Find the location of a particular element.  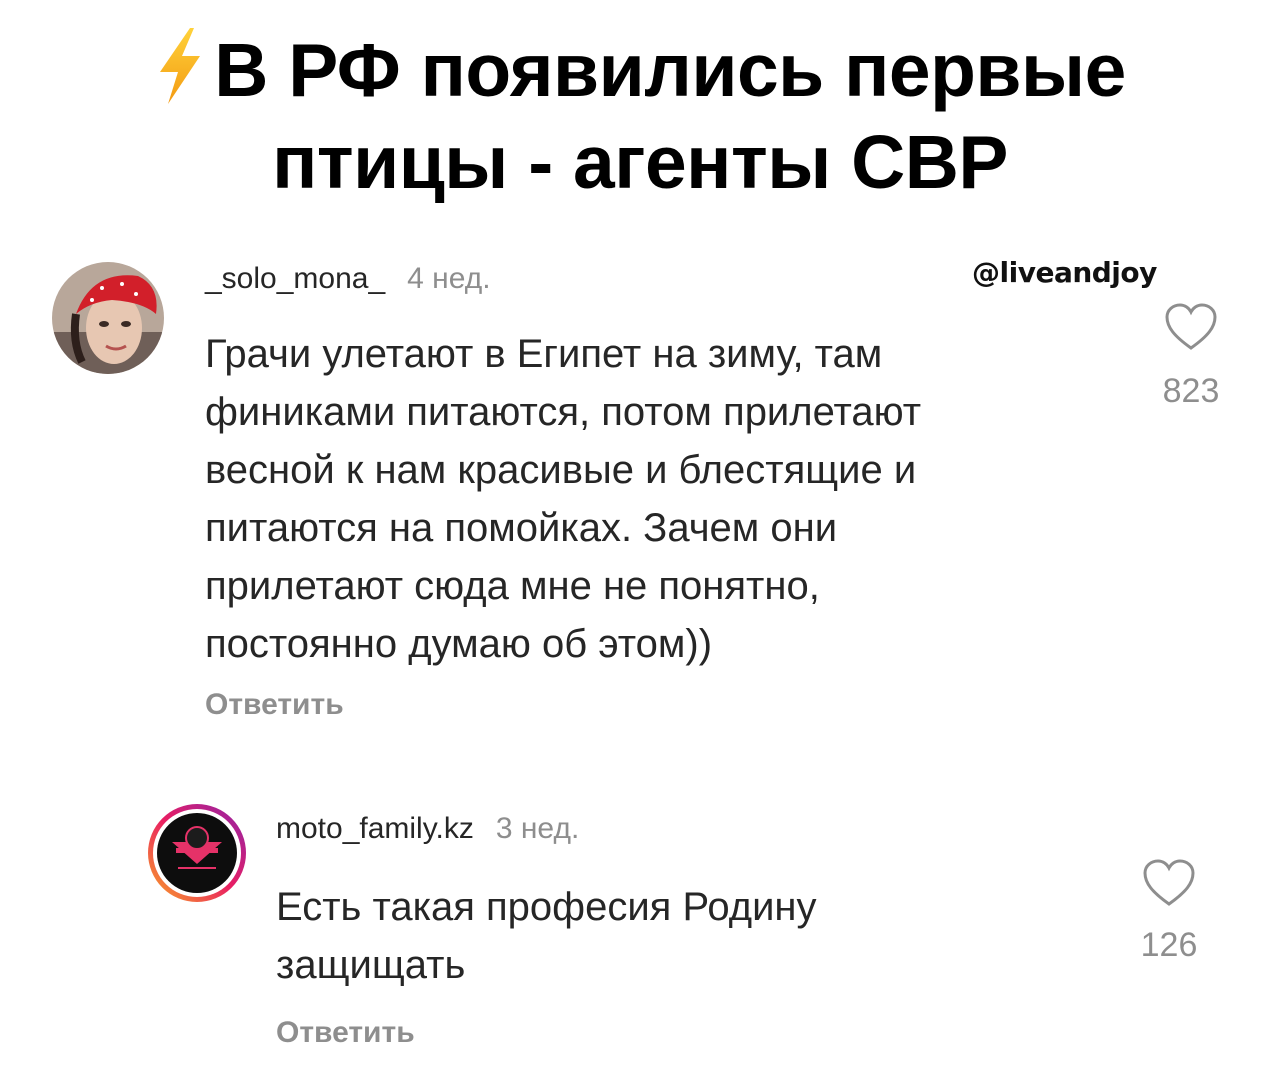

headline-line-2: птицы - агенты СВР is located at coordinates (640, 162).